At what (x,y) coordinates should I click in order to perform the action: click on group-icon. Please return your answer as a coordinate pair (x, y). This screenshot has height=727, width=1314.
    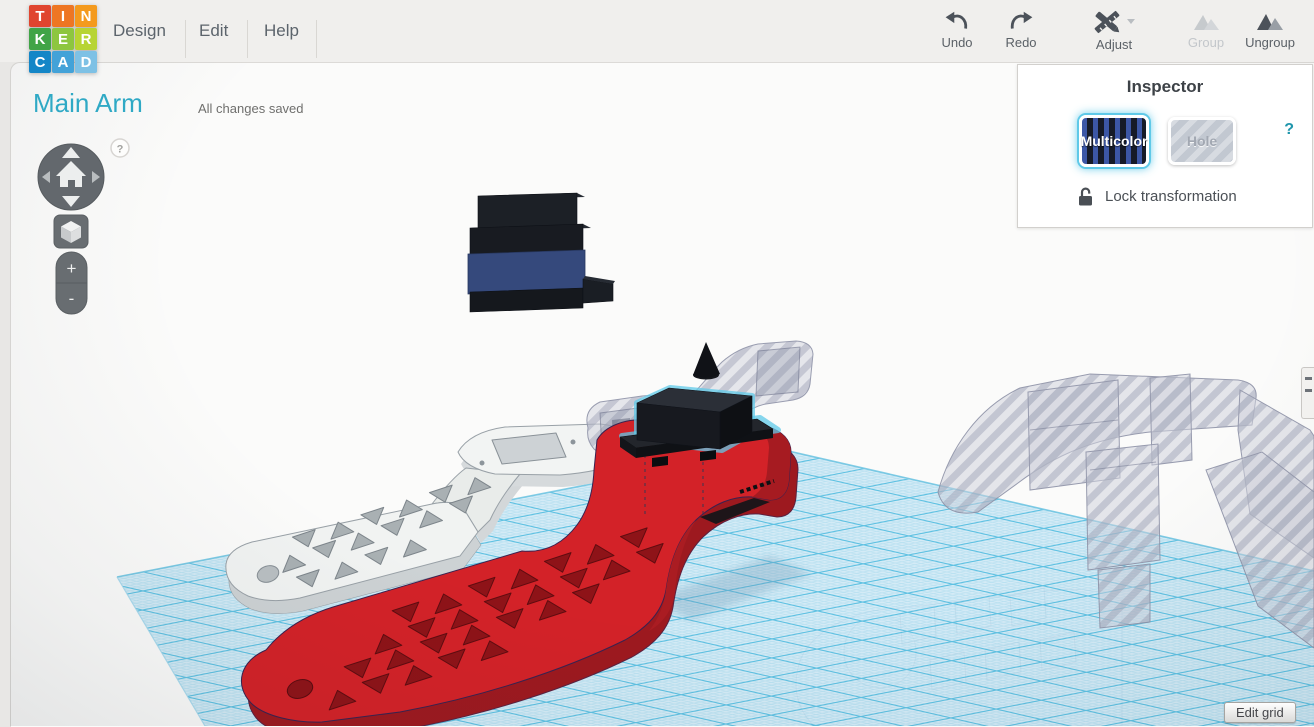
    Looking at the image, I should click on (1206, 22).